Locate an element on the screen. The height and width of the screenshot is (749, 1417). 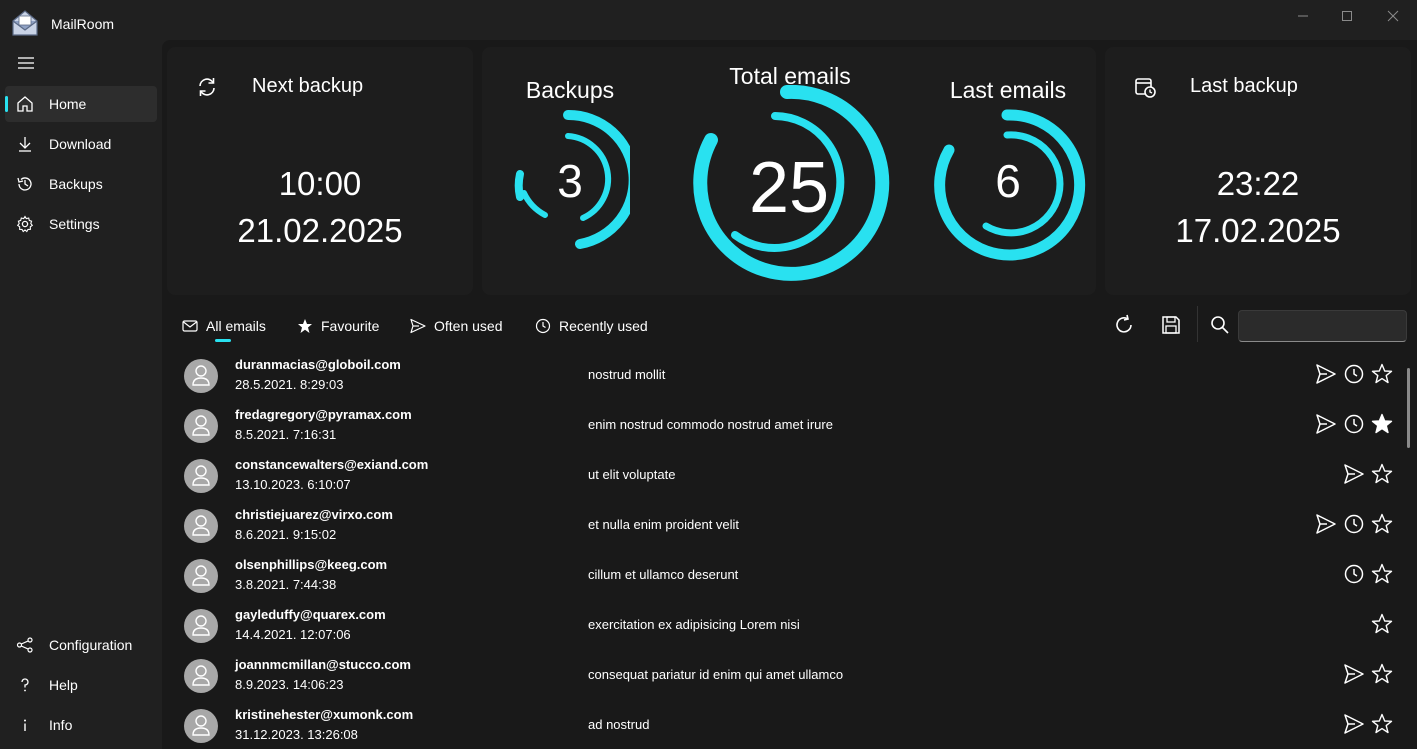
close-icon is located at coordinates (1393, 16).